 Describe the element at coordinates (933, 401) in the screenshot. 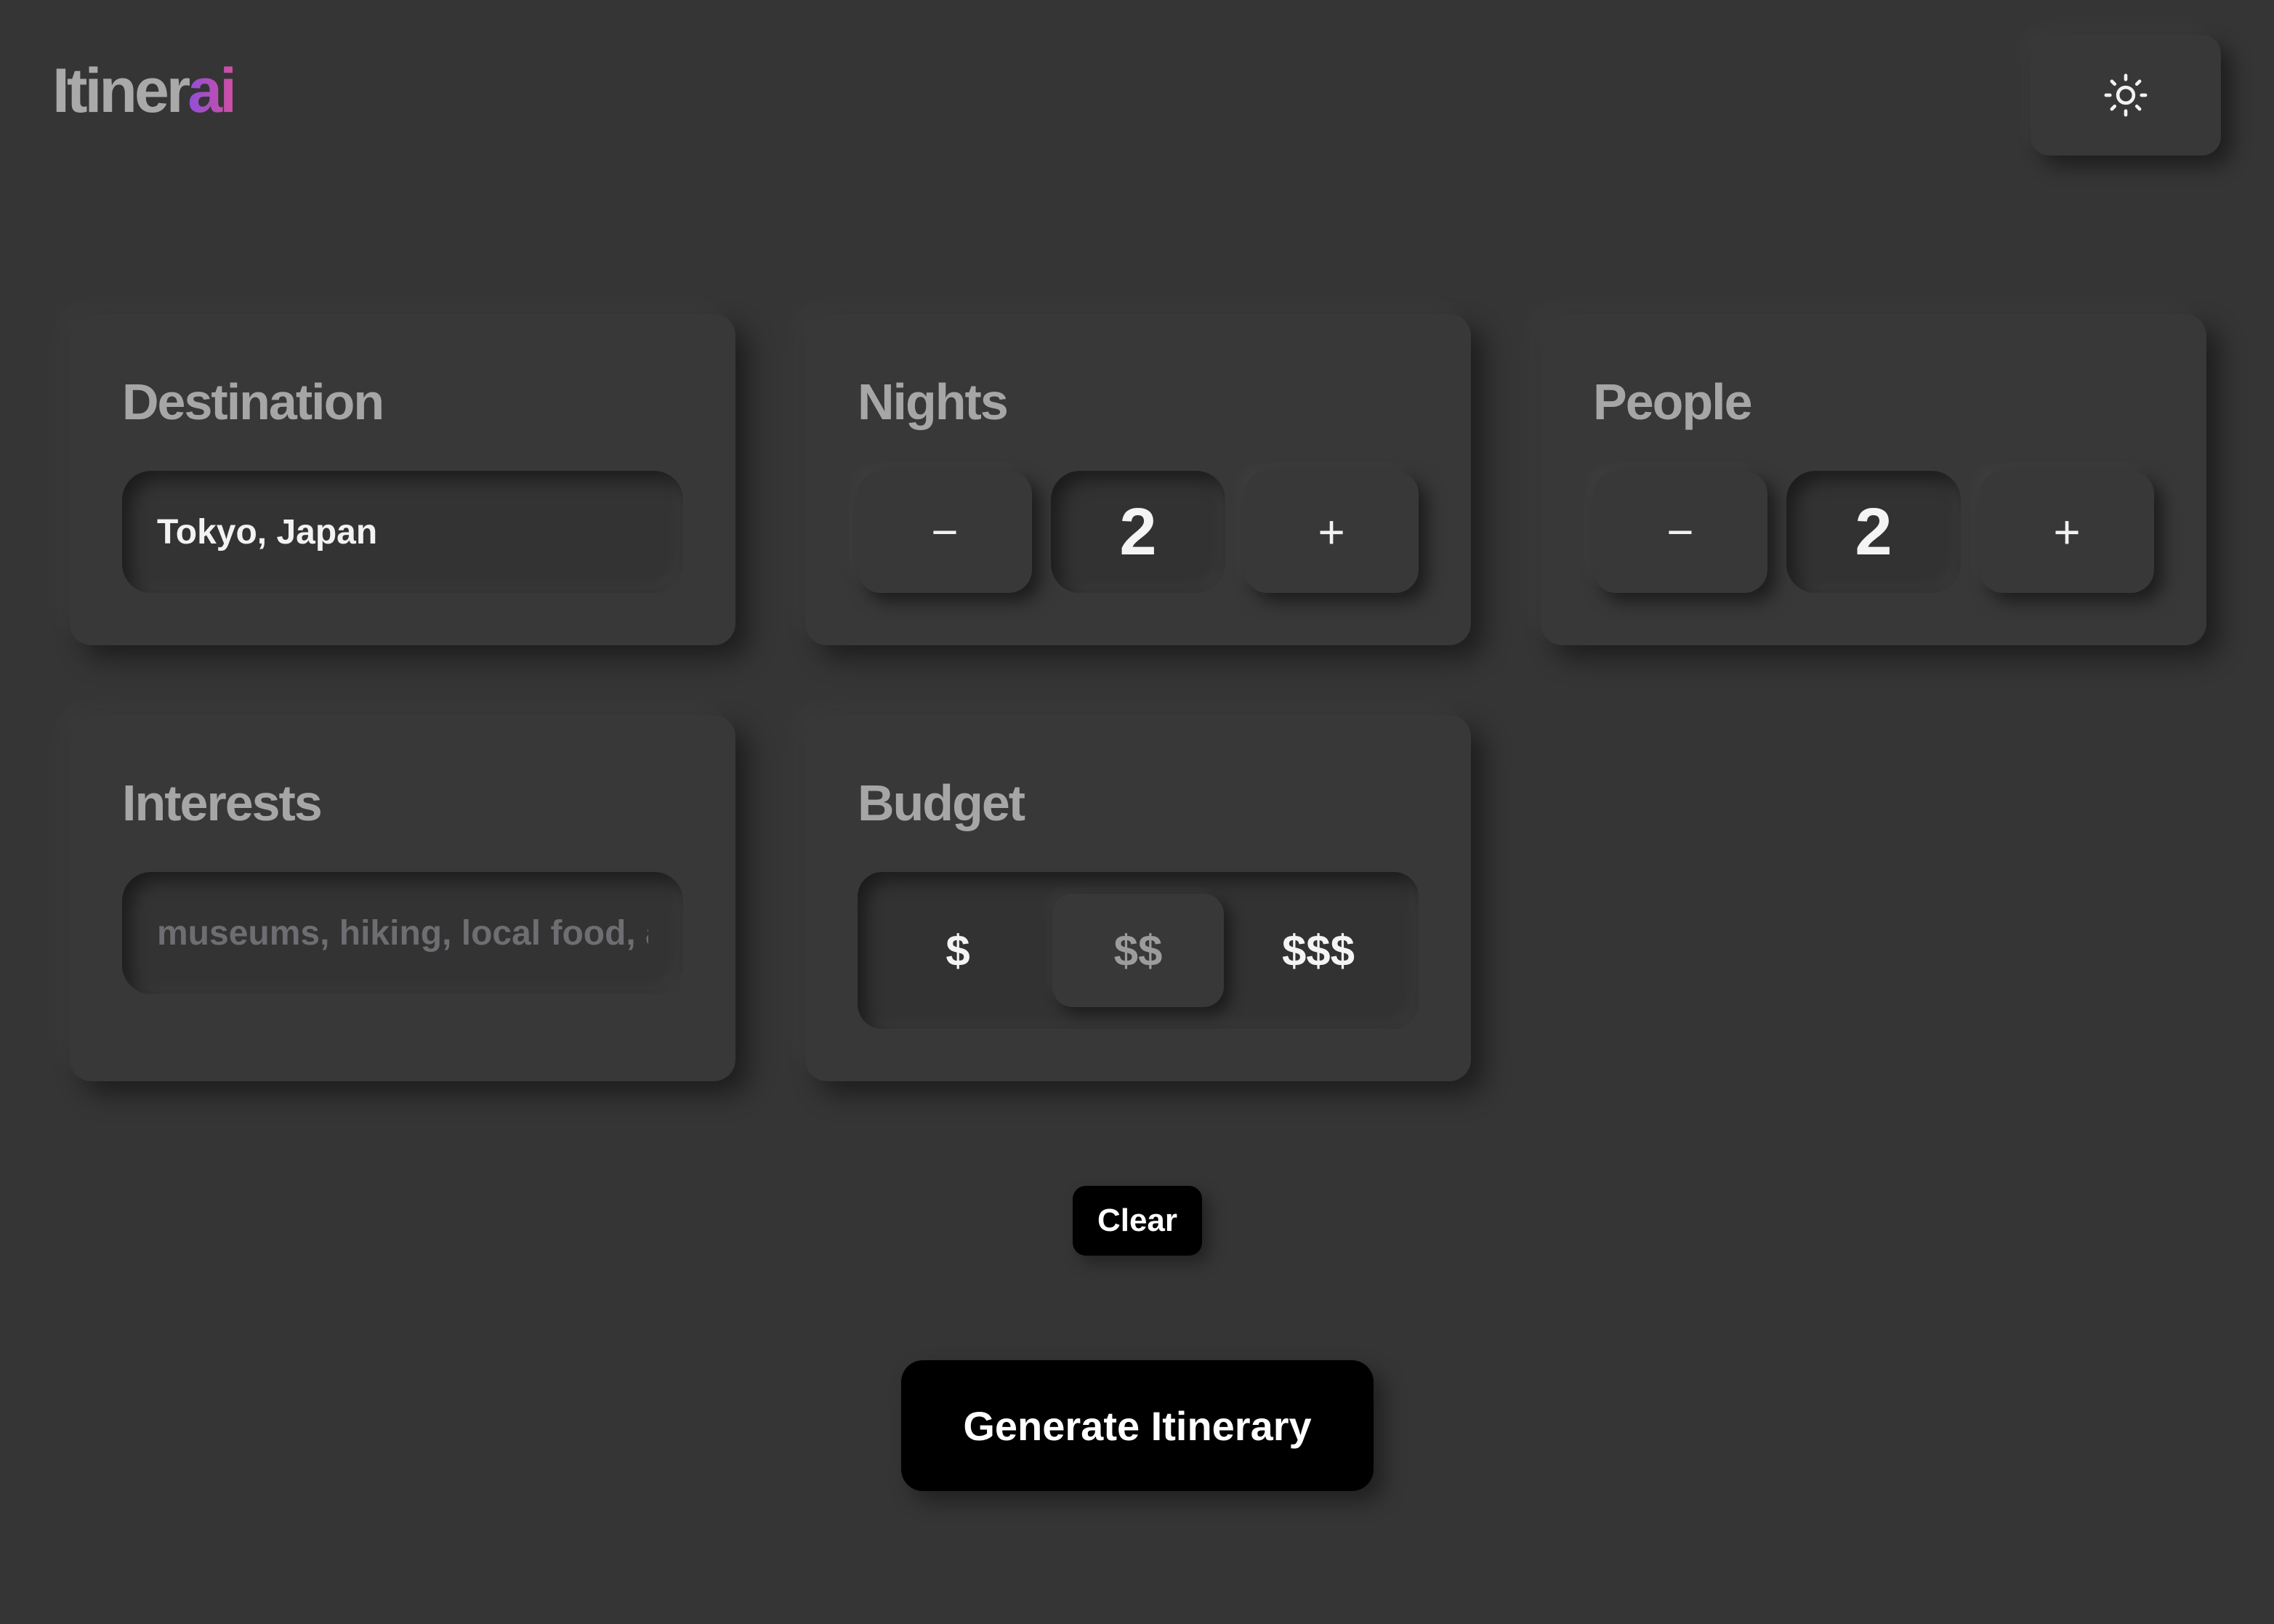

I see `nights-title: Nights` at that location.